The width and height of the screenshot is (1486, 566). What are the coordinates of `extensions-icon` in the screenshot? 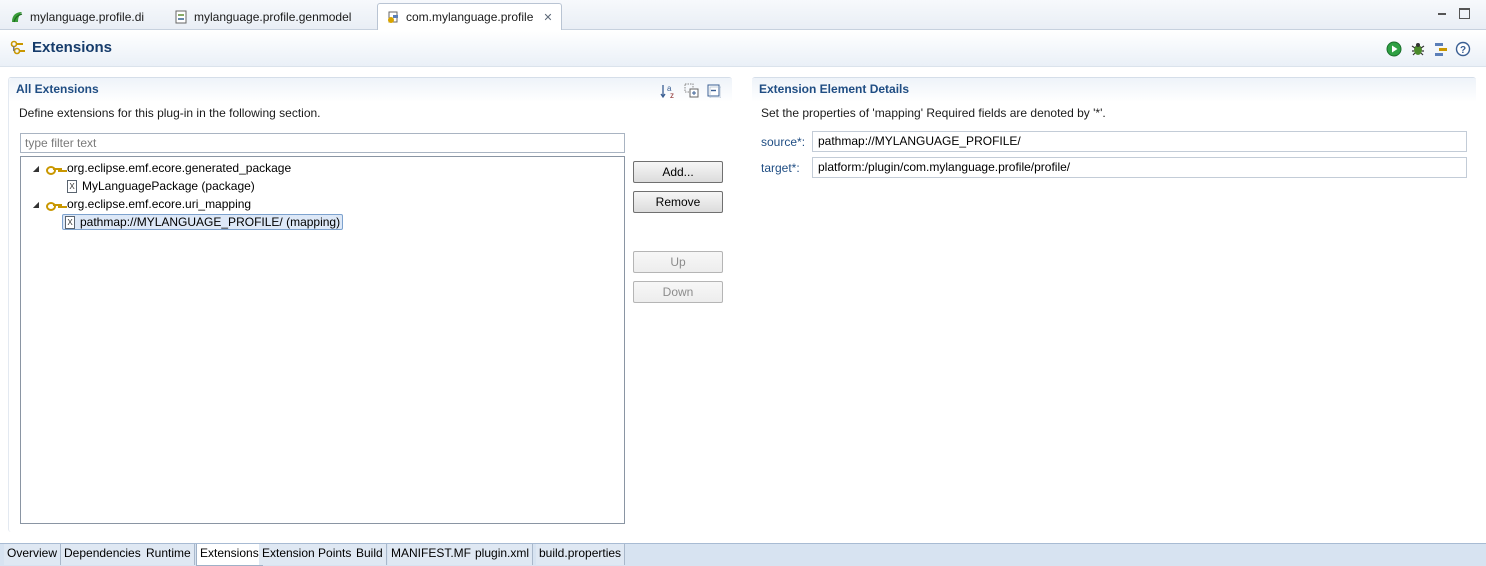 It's located at (18, 48).